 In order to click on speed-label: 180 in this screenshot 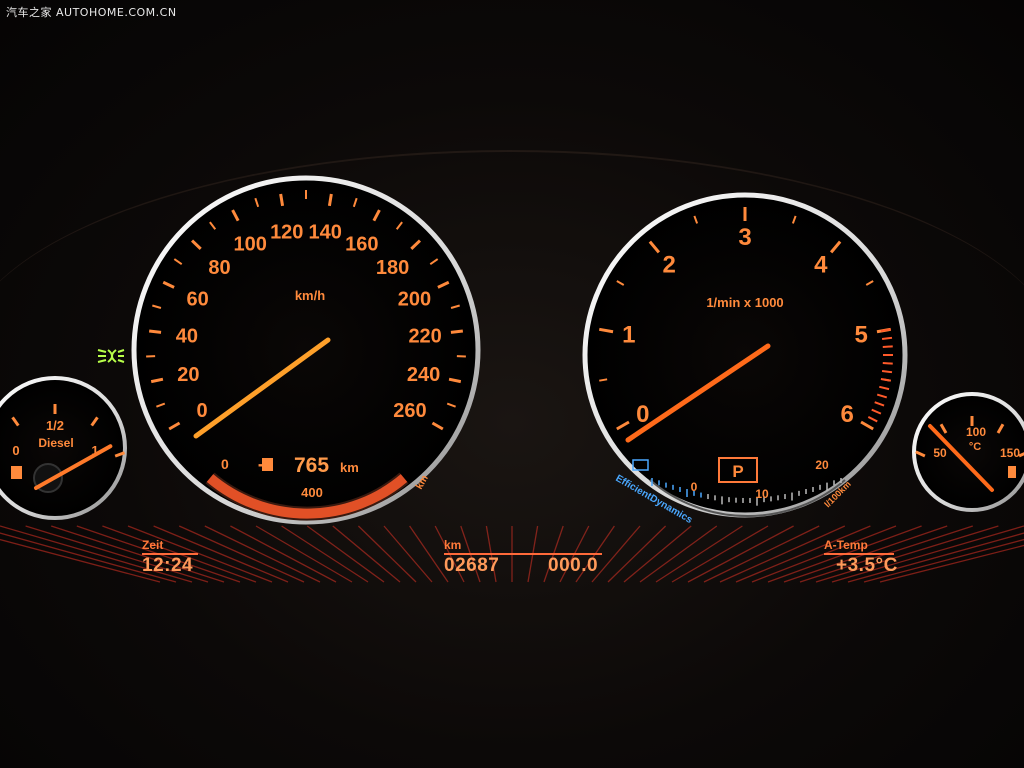, I will do `click(392, 268)`.